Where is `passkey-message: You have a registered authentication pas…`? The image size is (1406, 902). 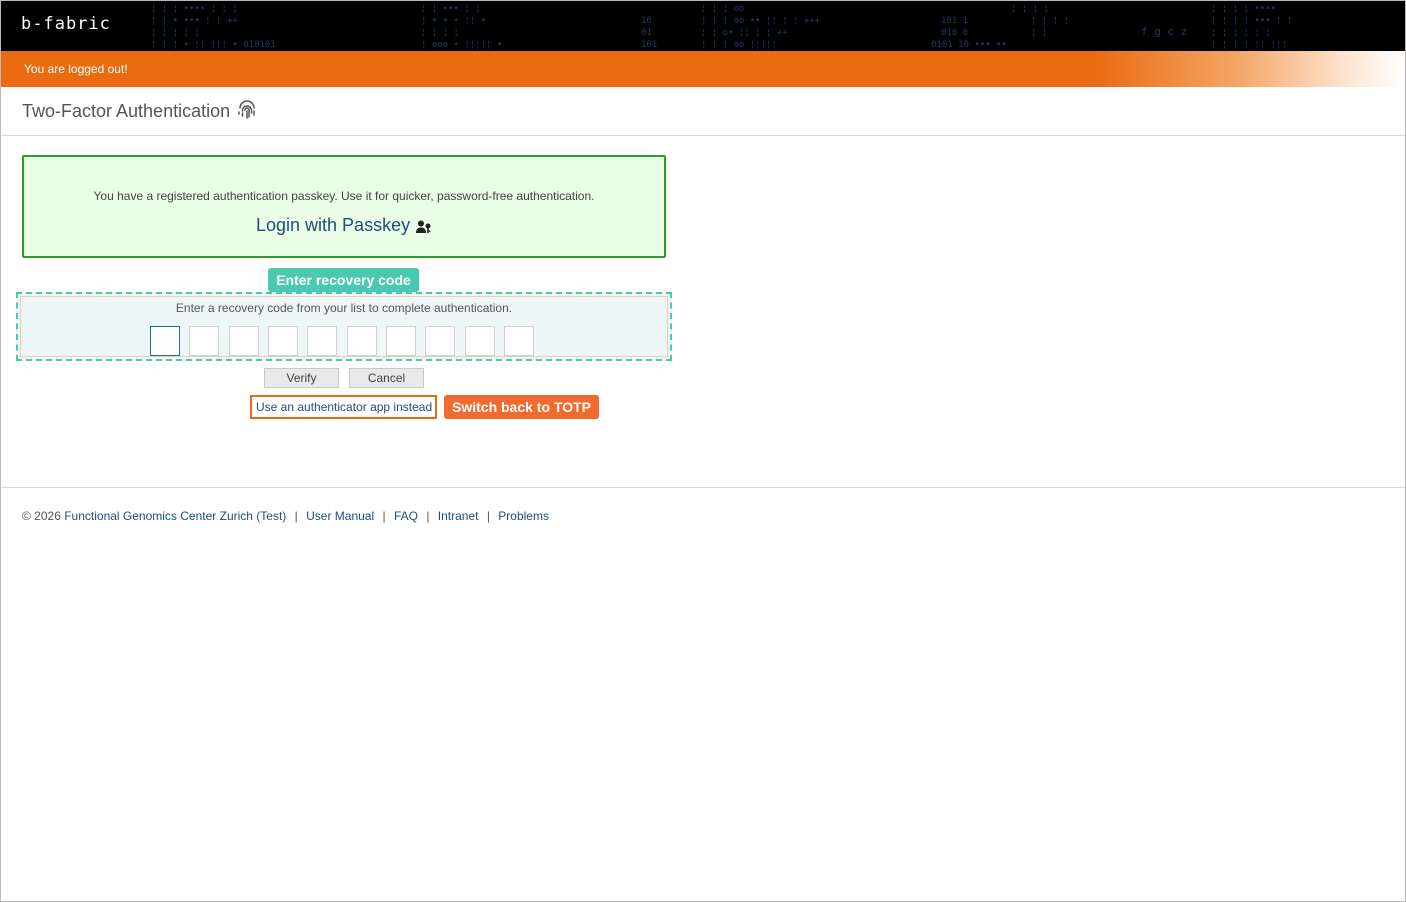
passkey-message: You have a registered authentication pas… is located at coordinates (344, 196).